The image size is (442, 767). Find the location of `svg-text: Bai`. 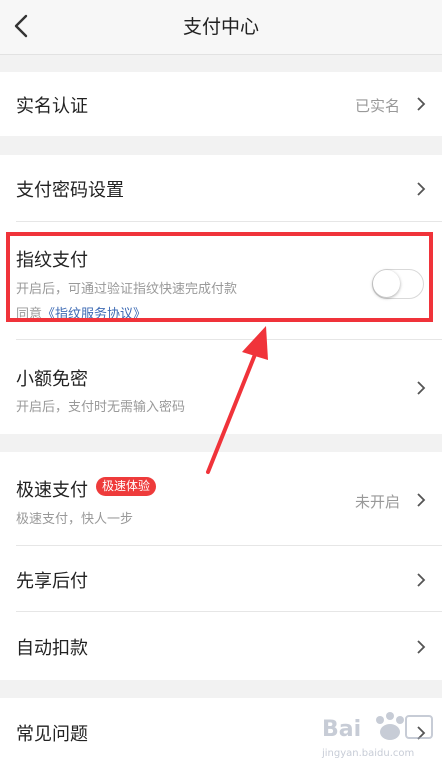

svg-text: Bai is located at coordinates (341, 729).